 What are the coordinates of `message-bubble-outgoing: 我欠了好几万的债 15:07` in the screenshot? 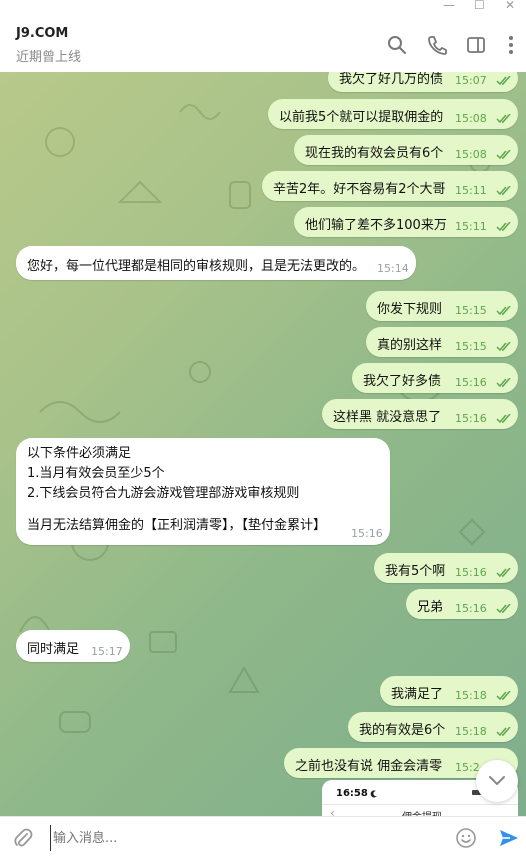 It's located at (423, 82).